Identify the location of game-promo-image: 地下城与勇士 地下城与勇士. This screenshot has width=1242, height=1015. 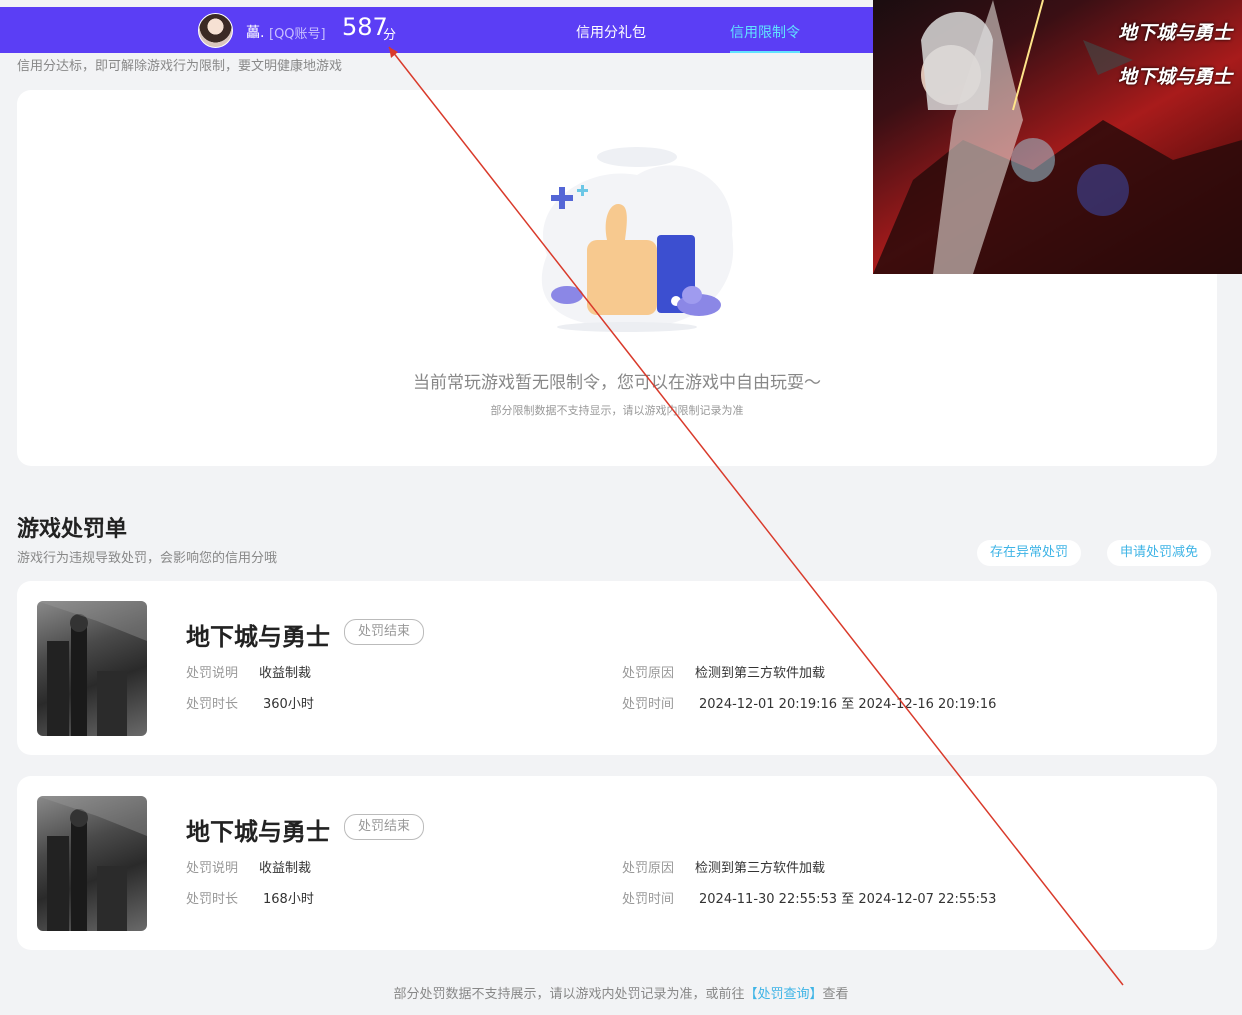
(1057, 137).